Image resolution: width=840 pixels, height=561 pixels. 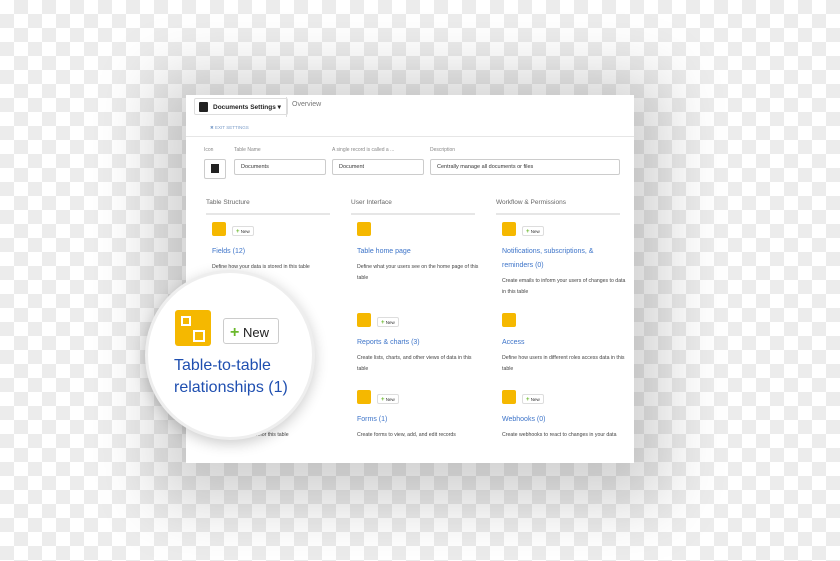 I want to click on table-name-label: Table Name, so click(x=247, y=150).